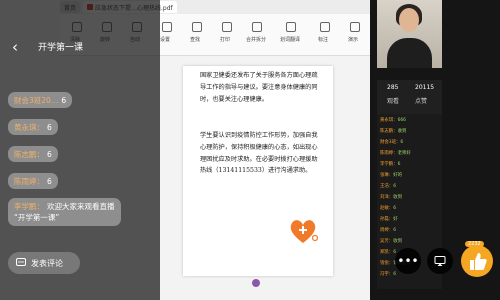 The height and width of the screenshot is (300, 500). I want to click on chat-message: 李学鹏： 欢迎大家来观看直播 “开学第一课”, so click(64, 212).